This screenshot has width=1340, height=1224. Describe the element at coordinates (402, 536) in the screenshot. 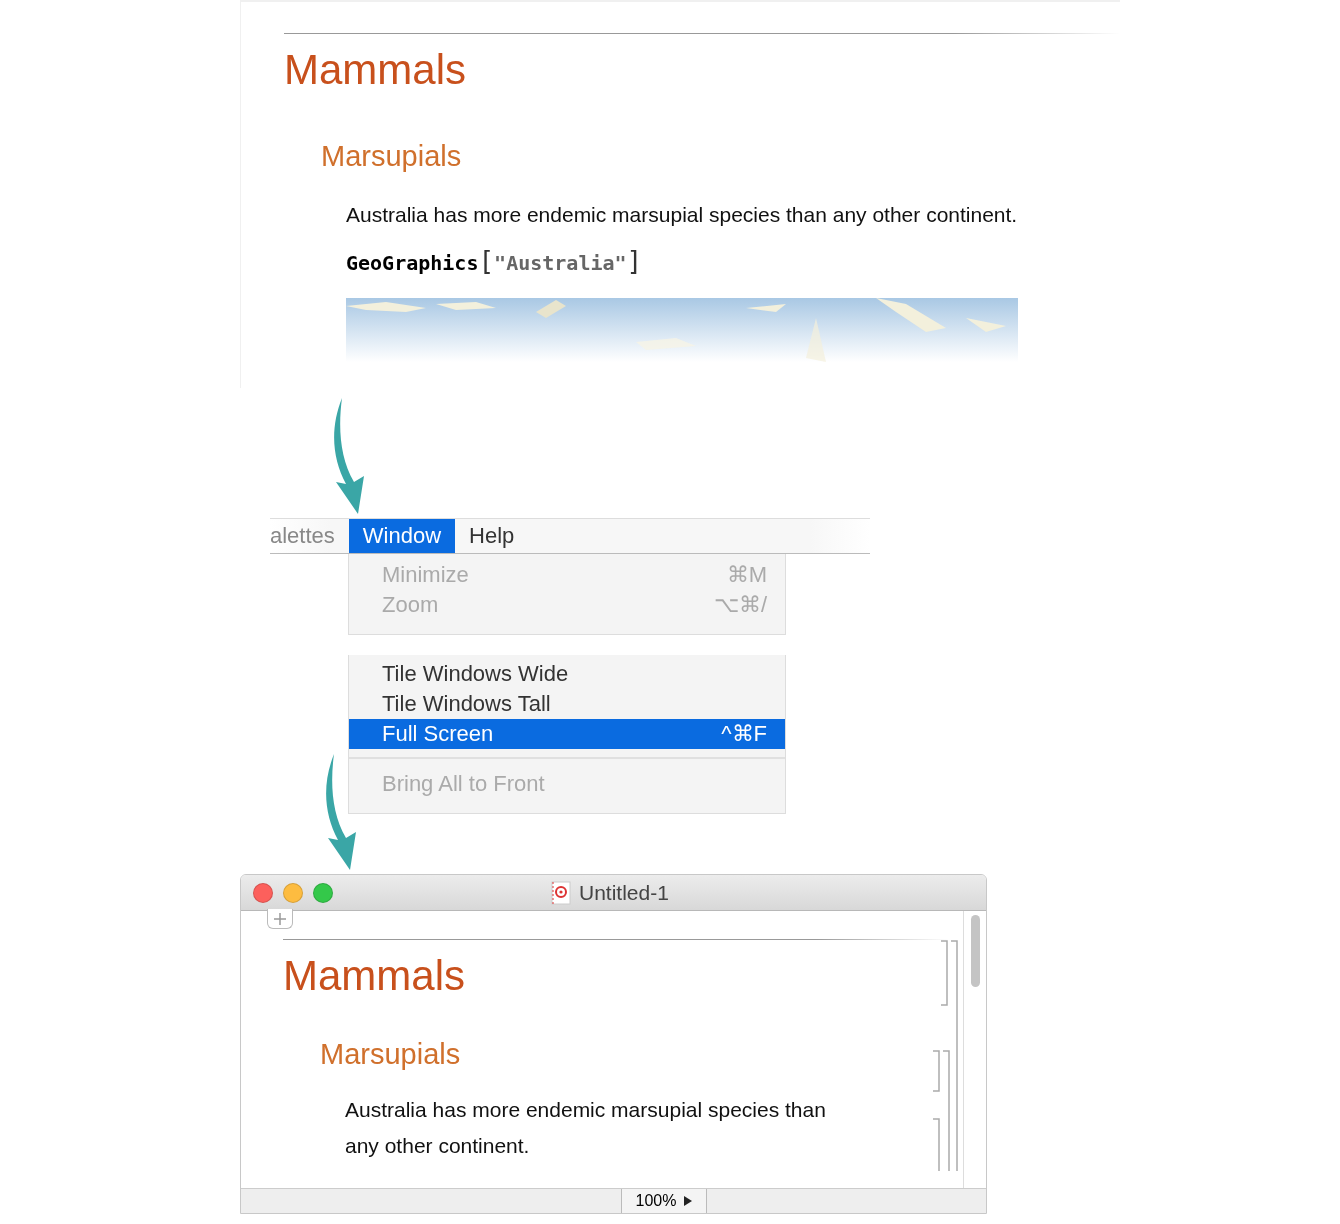

I see `menu-bar-item: Window` at that location.